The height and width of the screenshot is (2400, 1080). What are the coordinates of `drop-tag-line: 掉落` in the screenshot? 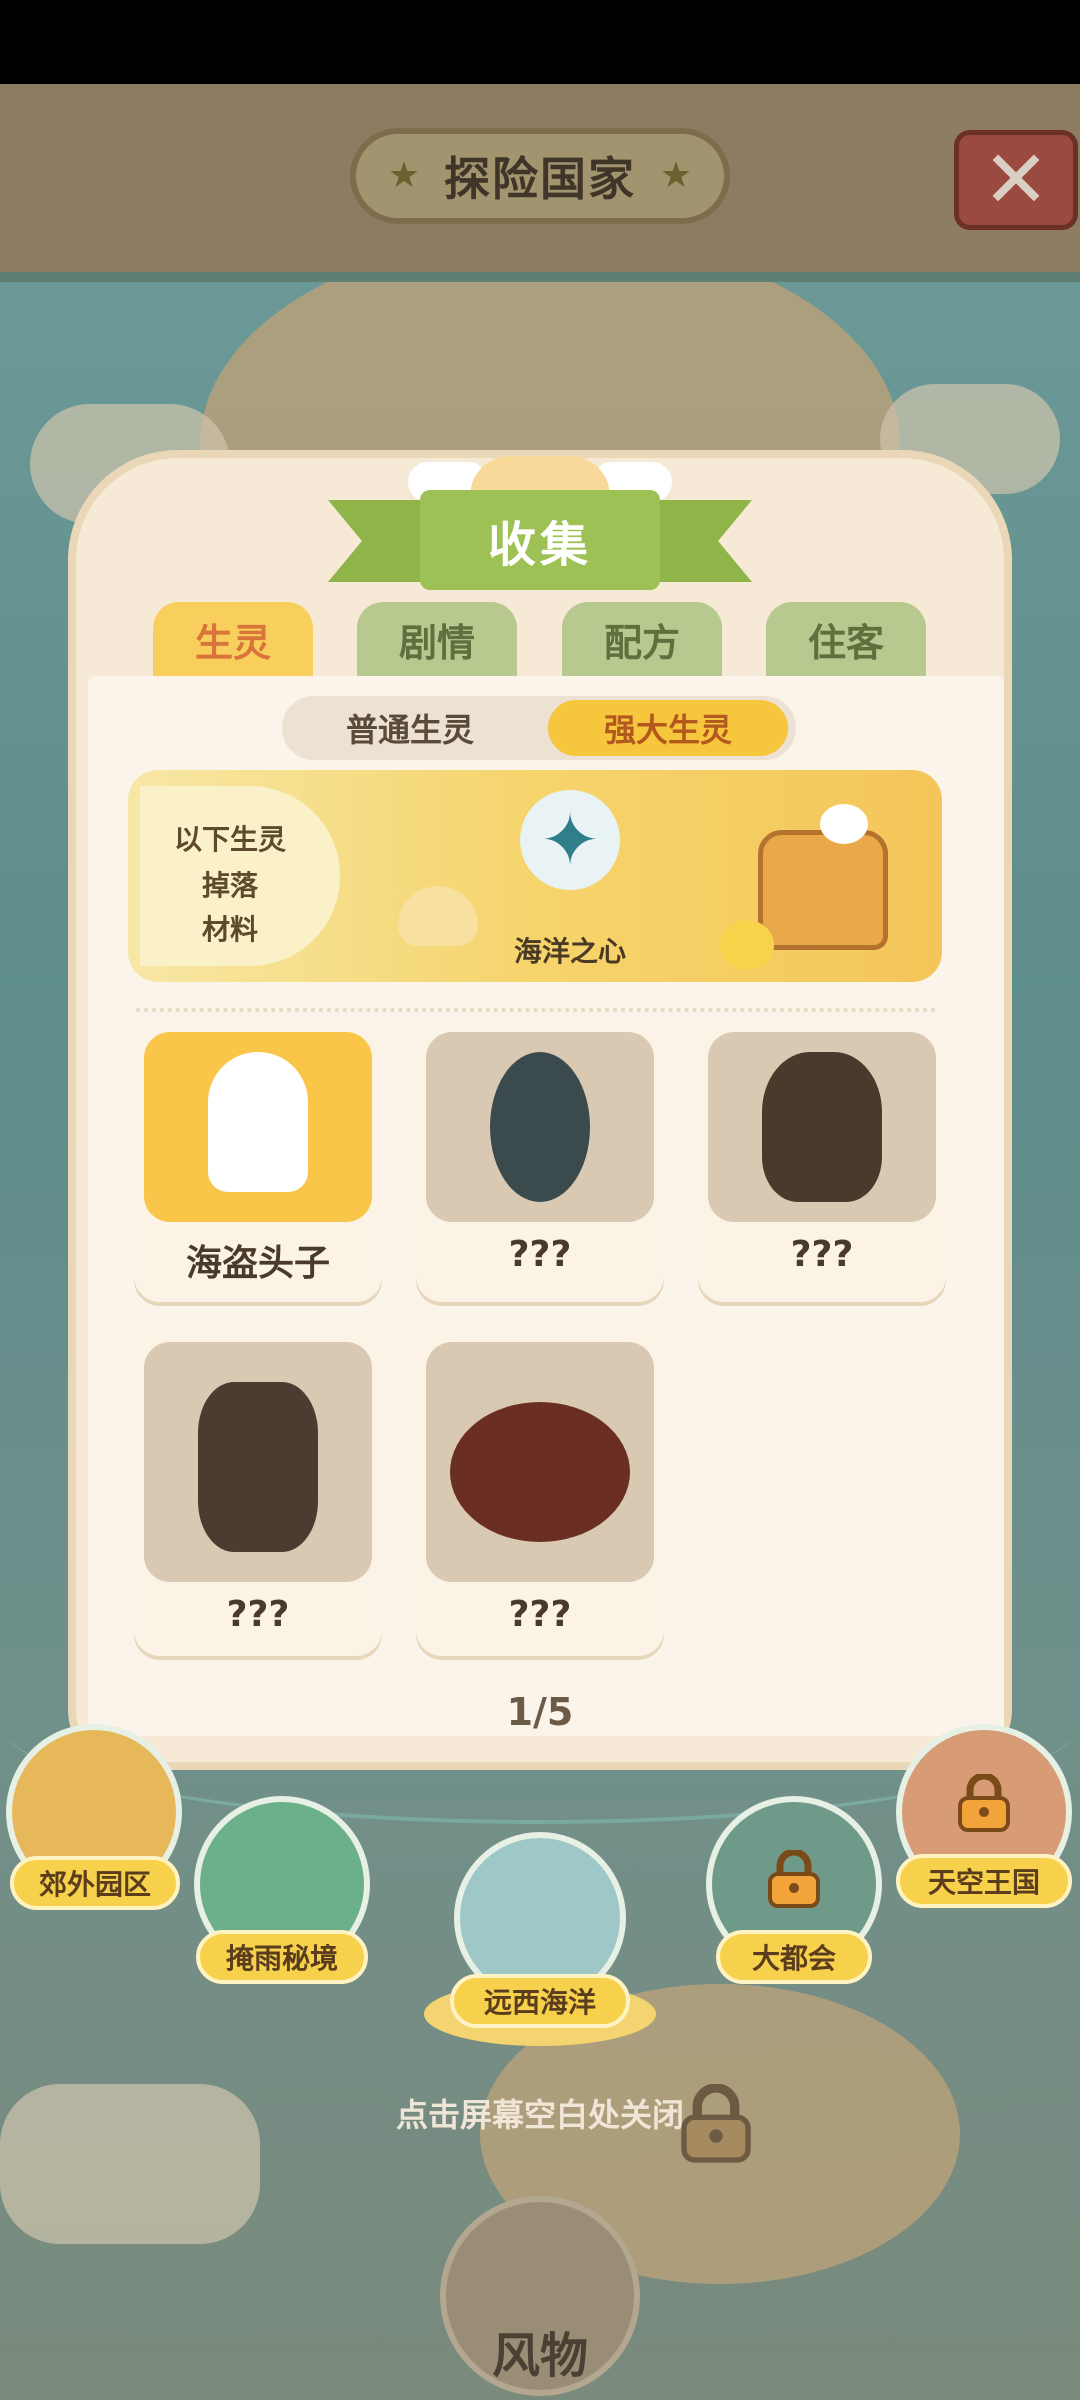 It's located at (229, 885).